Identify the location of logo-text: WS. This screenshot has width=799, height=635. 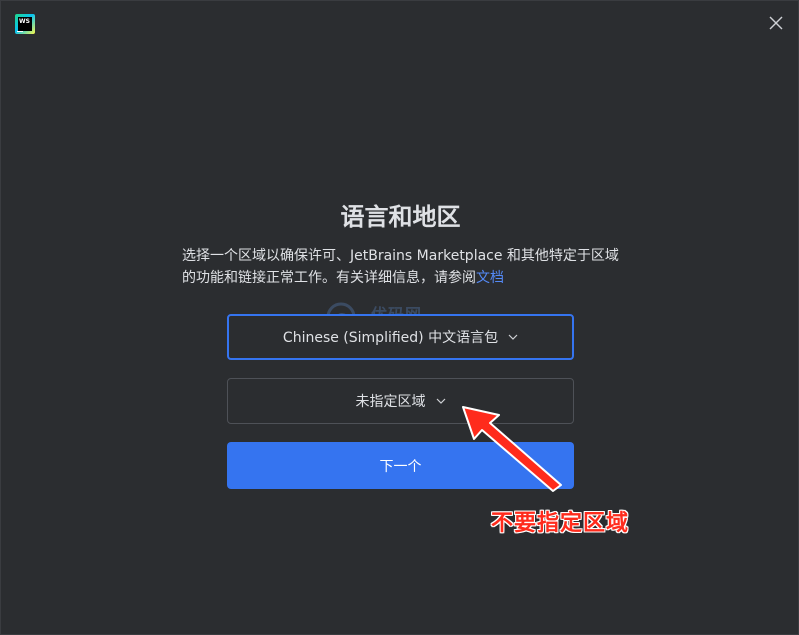
(25, 24).